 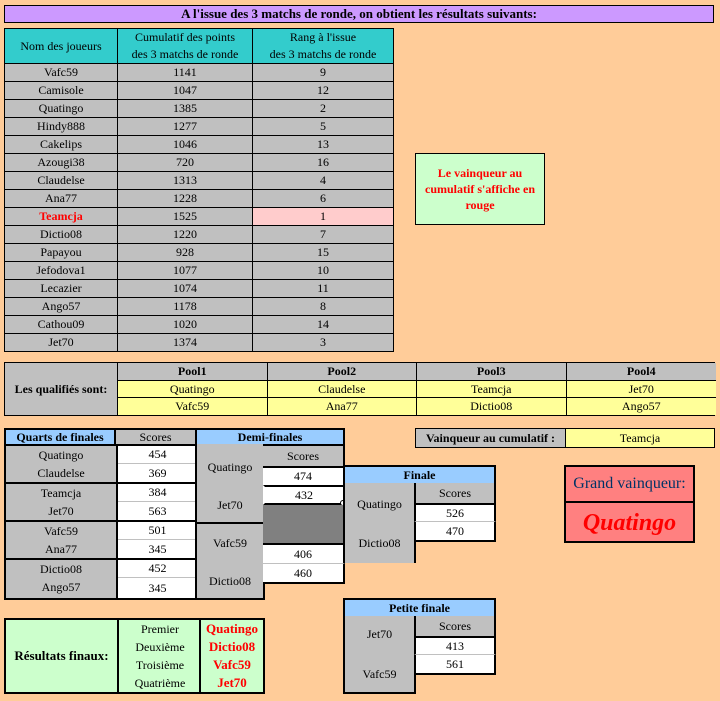 What do you see at coordinates (61, 342) in the screenshot?
I see `player-name: Jet70` at bounding box center [61, 342].